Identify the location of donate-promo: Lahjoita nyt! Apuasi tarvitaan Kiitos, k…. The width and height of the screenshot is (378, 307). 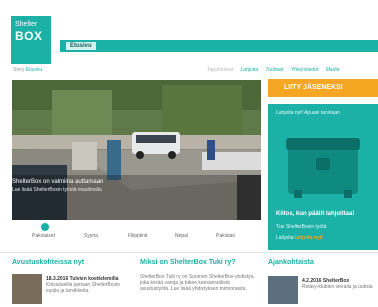
(323, 177).